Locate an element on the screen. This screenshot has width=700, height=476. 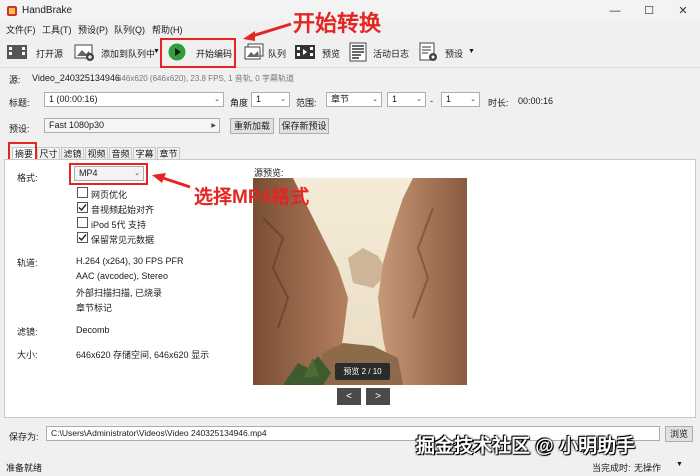
annotation-start-encode: 开始转换 is located at coordinates (337, 23).